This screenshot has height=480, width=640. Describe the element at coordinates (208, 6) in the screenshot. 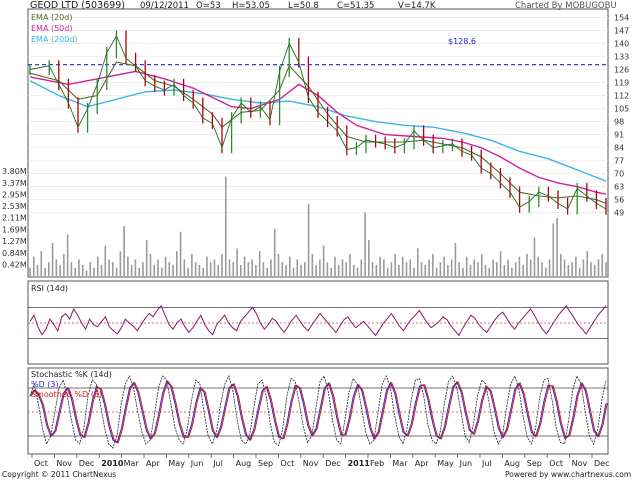

I see `header-open: O=53` at that location.